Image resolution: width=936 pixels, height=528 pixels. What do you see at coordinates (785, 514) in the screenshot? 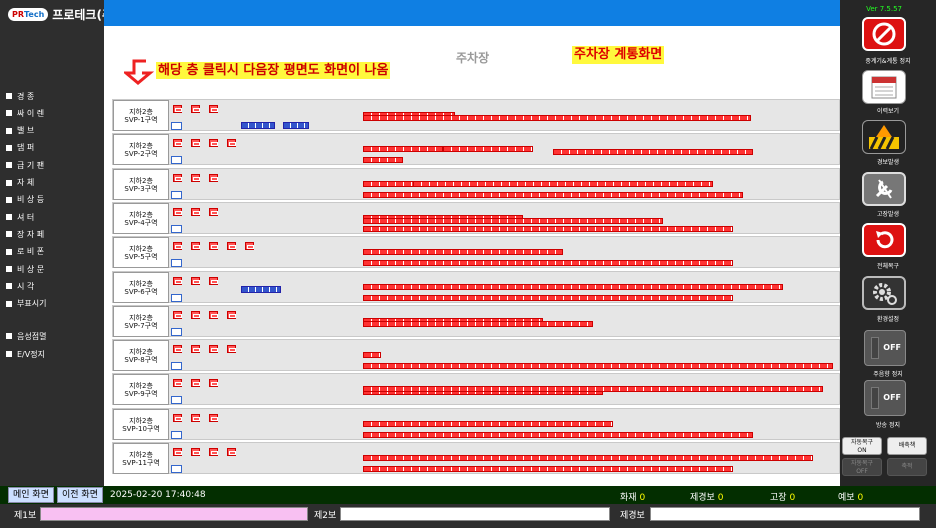
I see `gas-report-select` at bounding box center [785, 514].